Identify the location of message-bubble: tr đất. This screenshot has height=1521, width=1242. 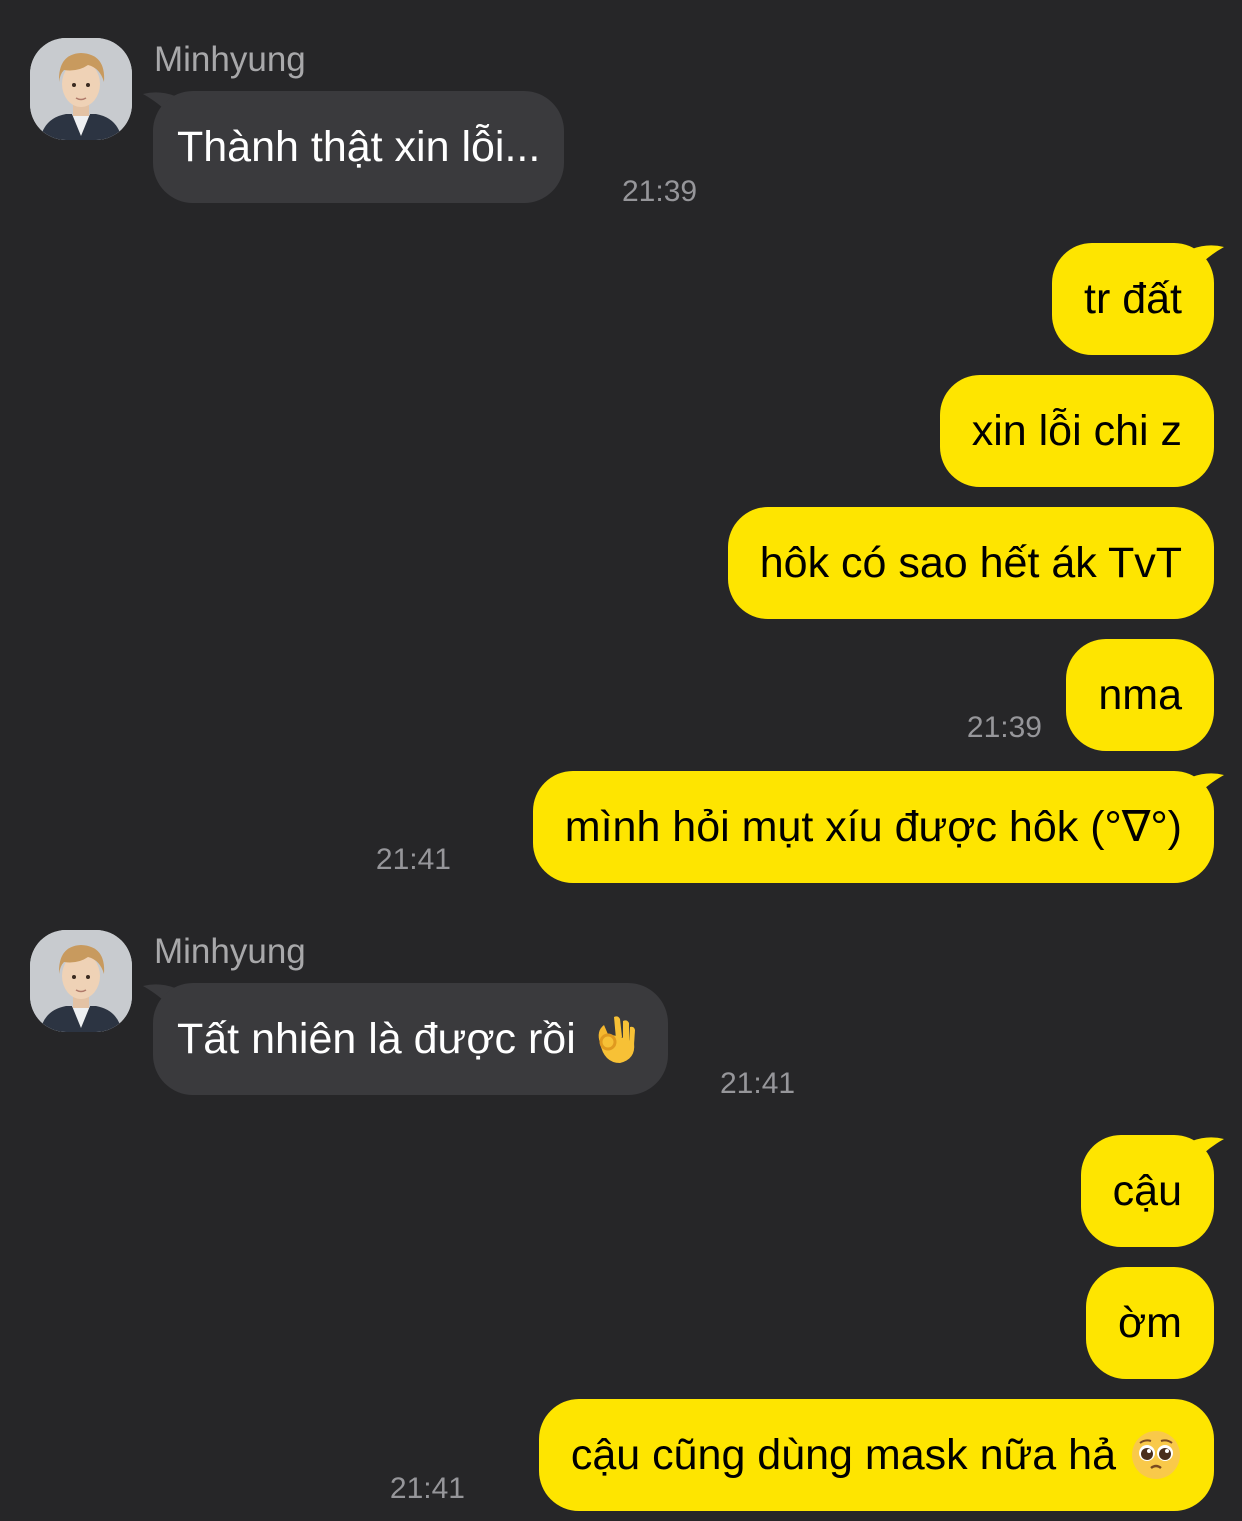
(1133, 299).